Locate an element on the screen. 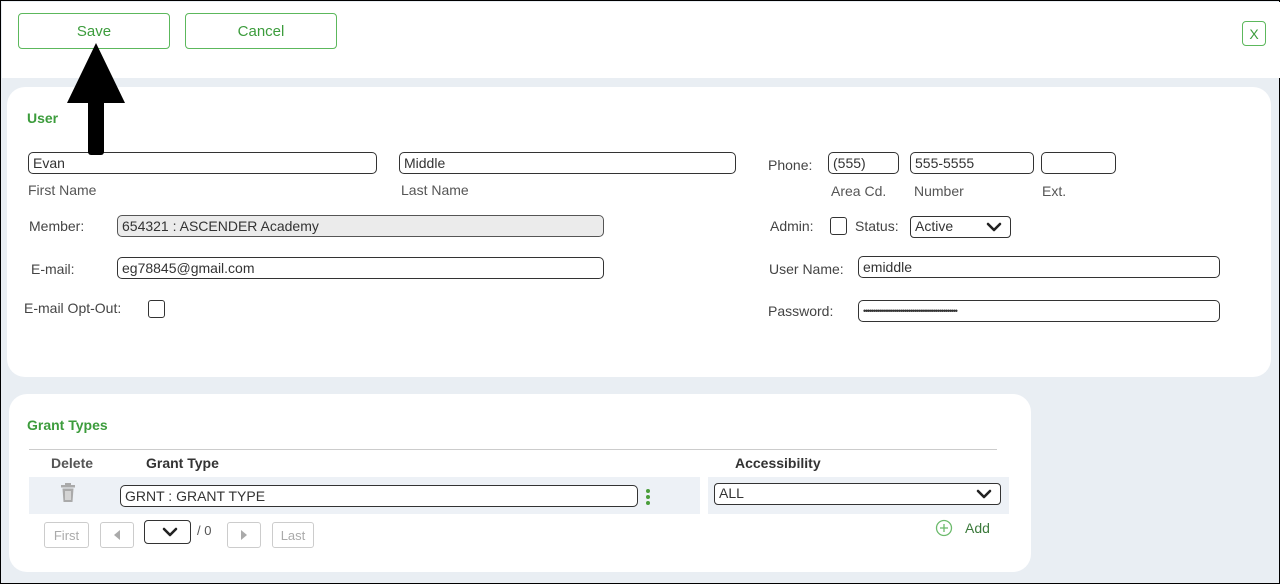  previous-page-button is located at coordinates (117, 535).